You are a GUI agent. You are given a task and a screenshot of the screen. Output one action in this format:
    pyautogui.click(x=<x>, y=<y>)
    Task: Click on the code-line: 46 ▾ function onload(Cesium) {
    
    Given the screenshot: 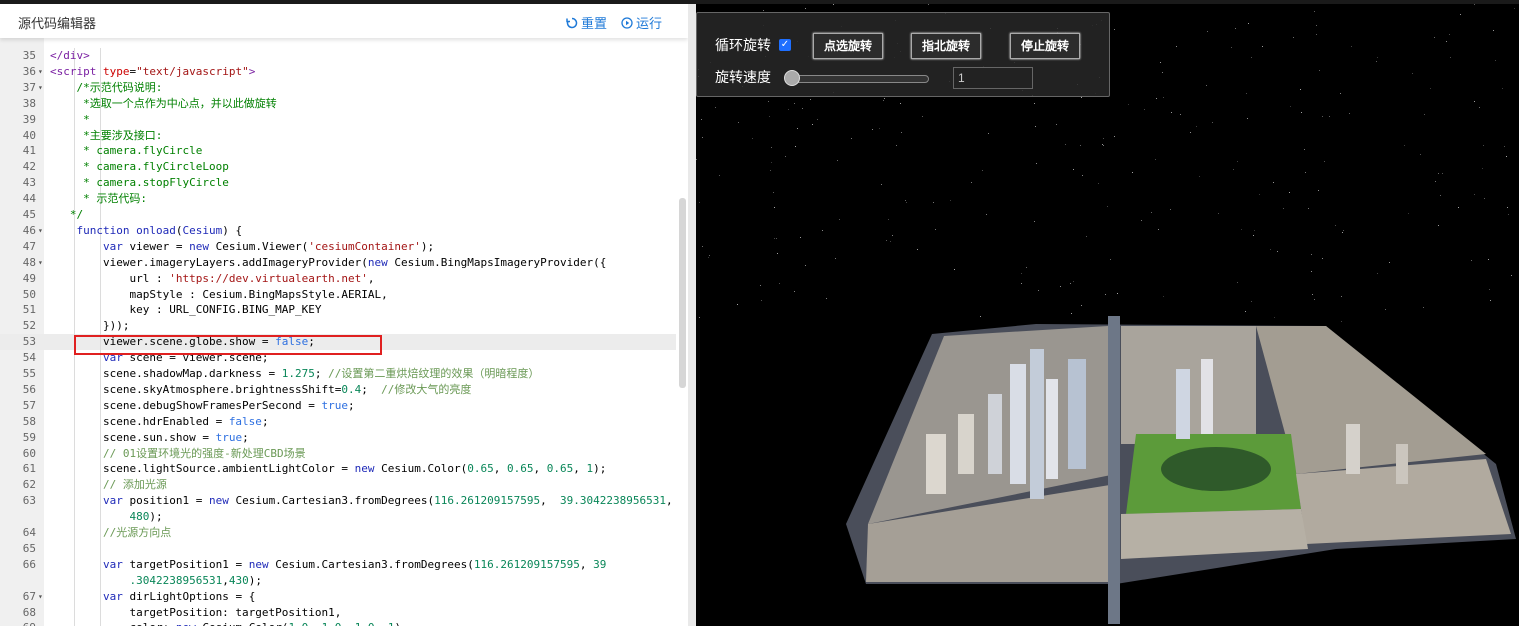 What is the action you would take?
    pyautogui.click(x=338, y=230)
    